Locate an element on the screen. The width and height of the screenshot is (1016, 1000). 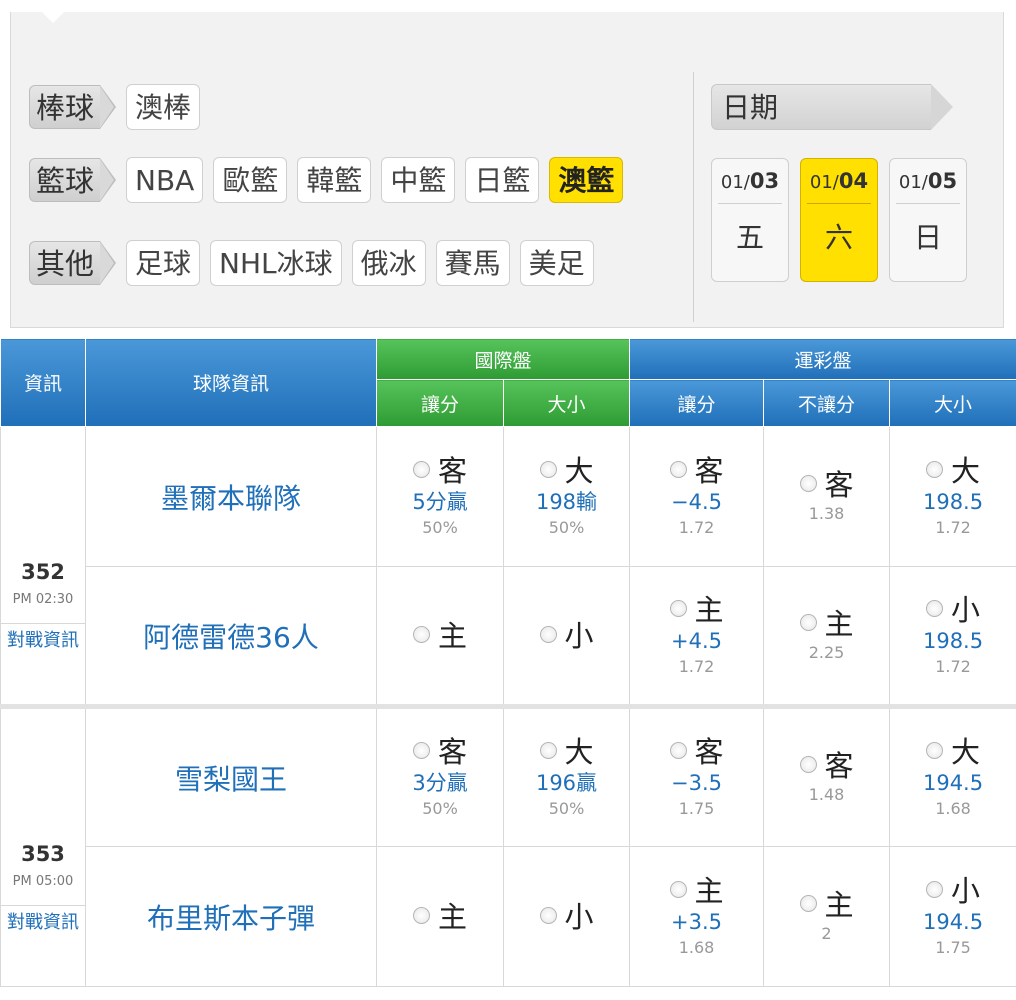
filter-row-baseball: 棒球 澳棒 is located at coordinates (119, 107).